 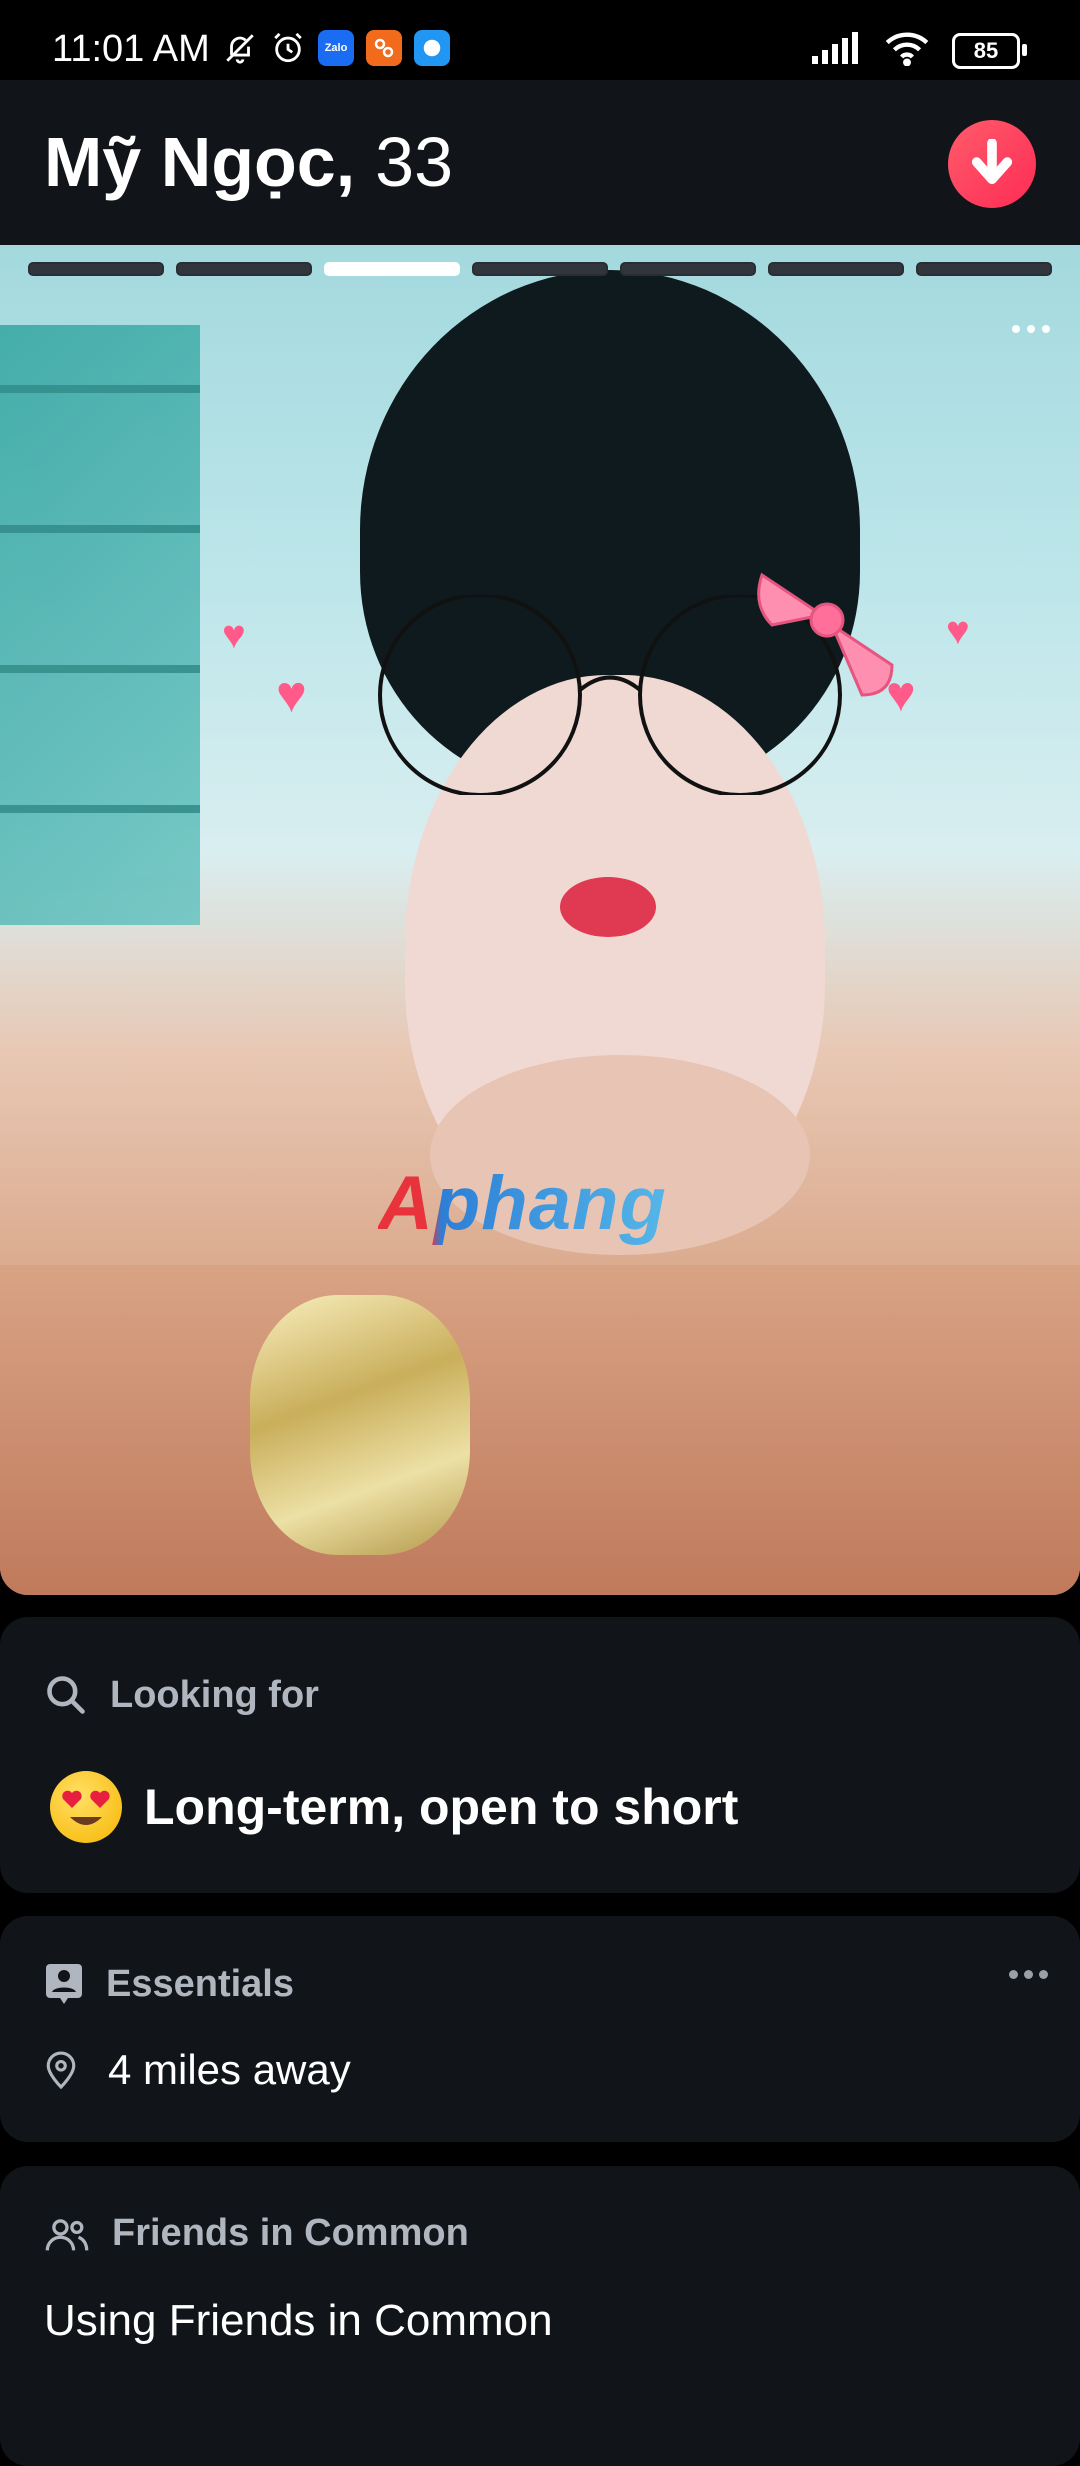 I want to click on profile-age: 33, so click(x=414, y=162).